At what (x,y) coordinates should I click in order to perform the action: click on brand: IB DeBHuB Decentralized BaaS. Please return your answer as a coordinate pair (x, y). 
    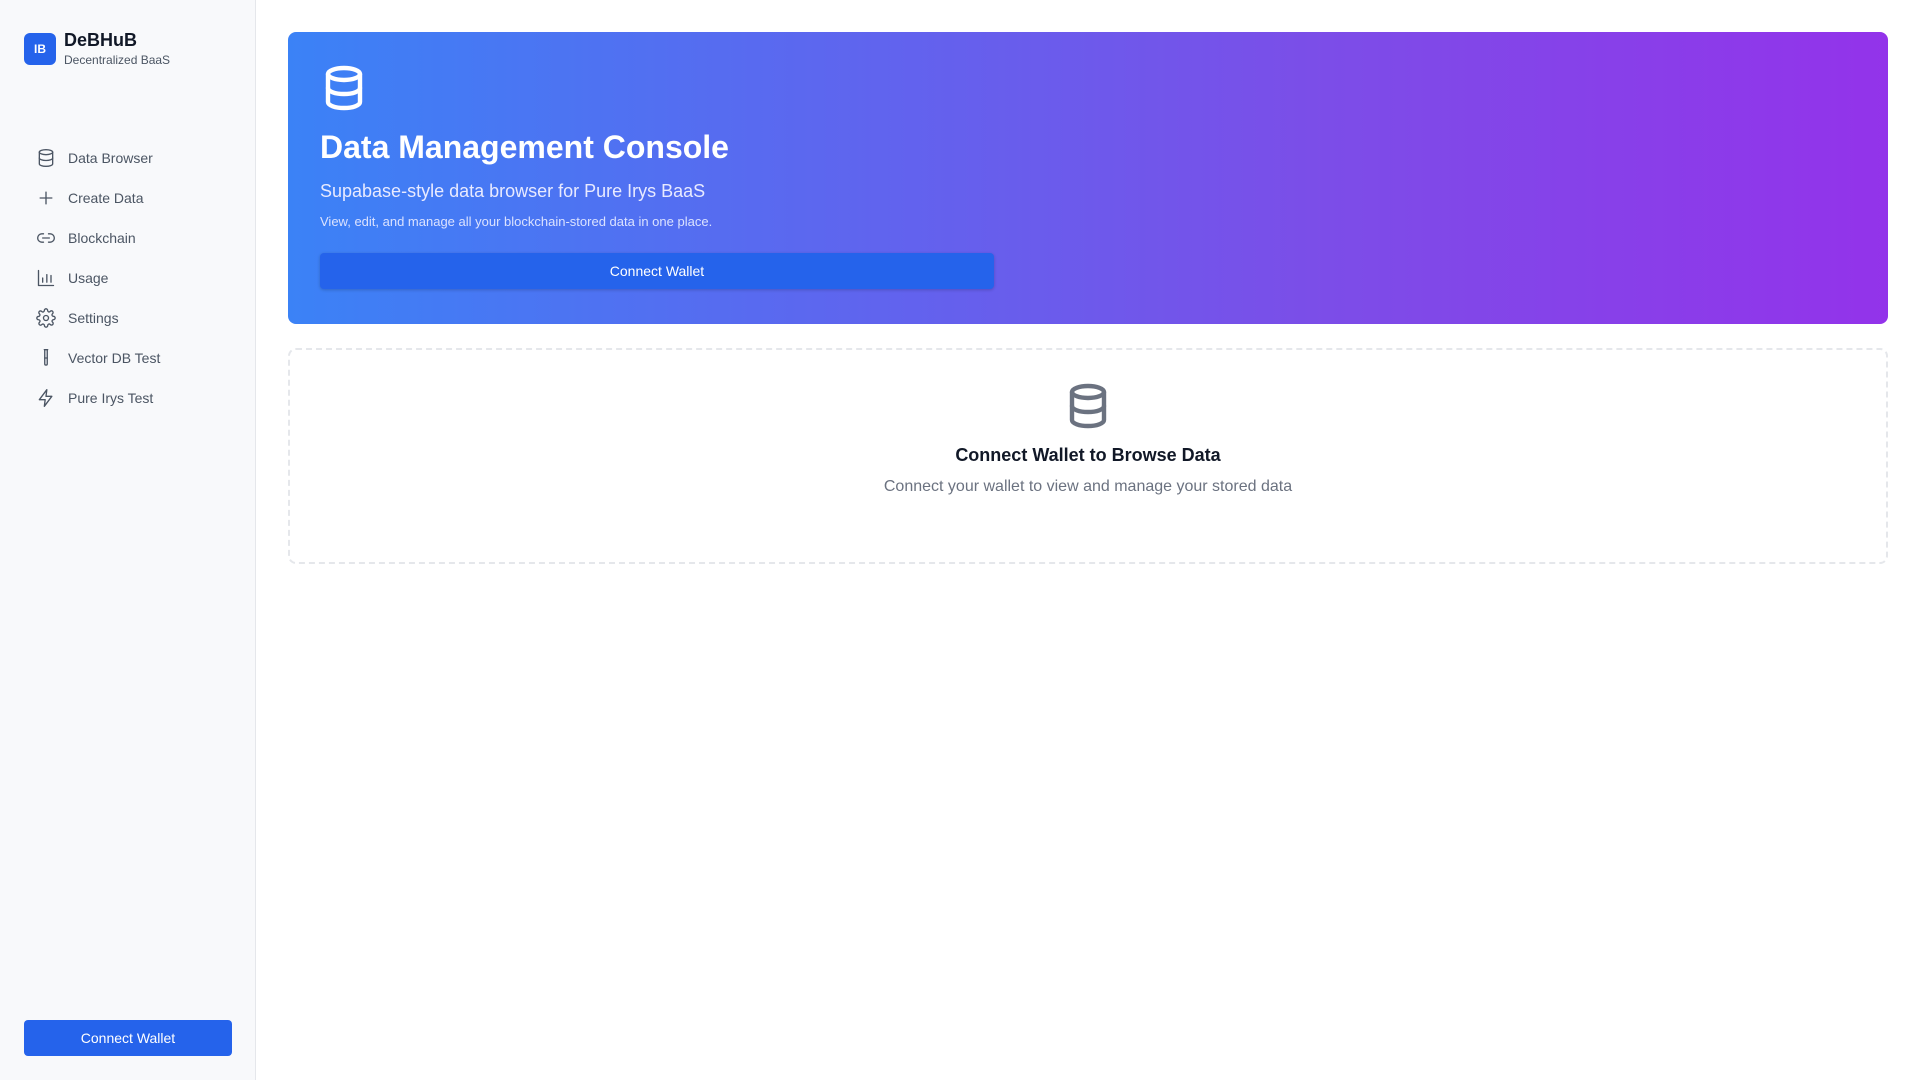
    Looking at the image, I should click on (97, 49).